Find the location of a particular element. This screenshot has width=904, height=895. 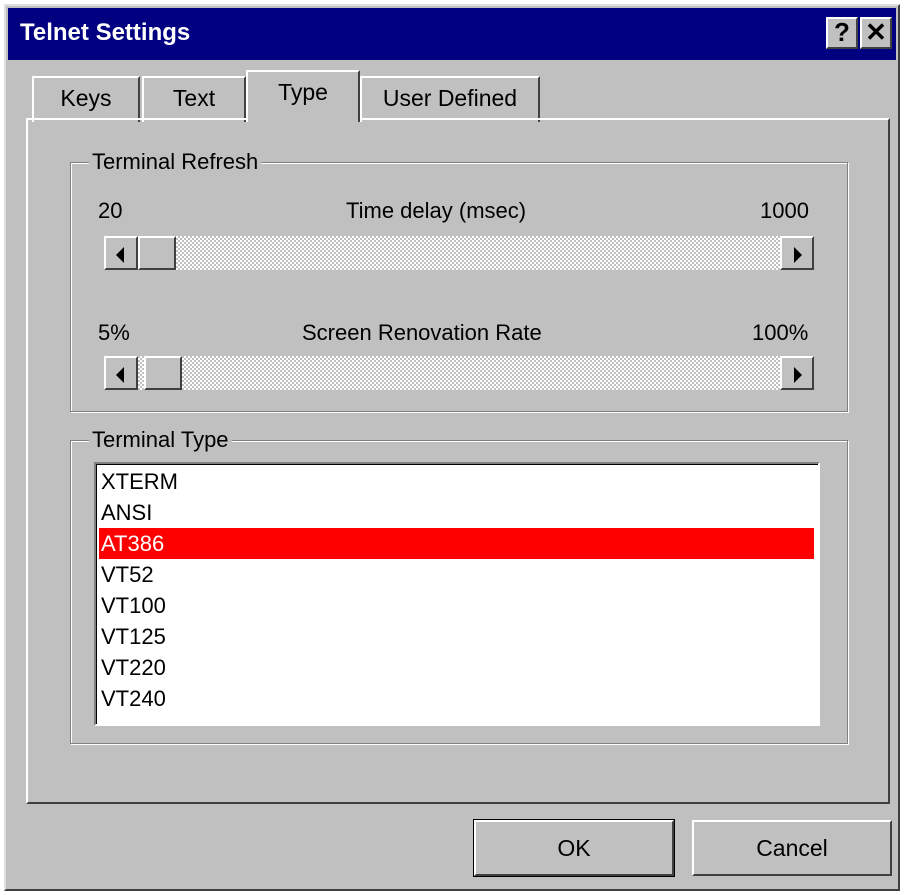

ok-button-label: OK is located at coordinates (574, 848).